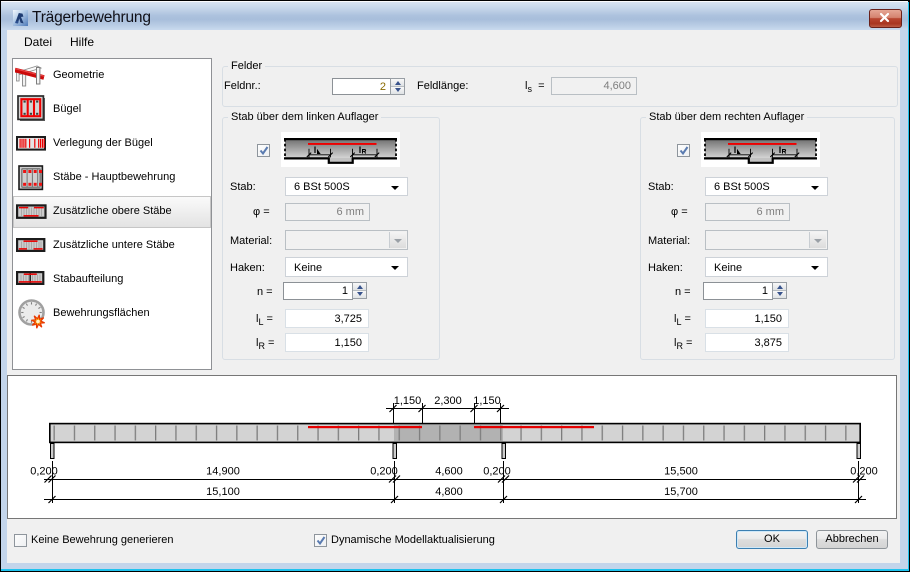 This screenshot has width=910, height=572. Describe the element at coordinates (681, 492) in the screenshot. I see `svg-text: 15,700` at that location.